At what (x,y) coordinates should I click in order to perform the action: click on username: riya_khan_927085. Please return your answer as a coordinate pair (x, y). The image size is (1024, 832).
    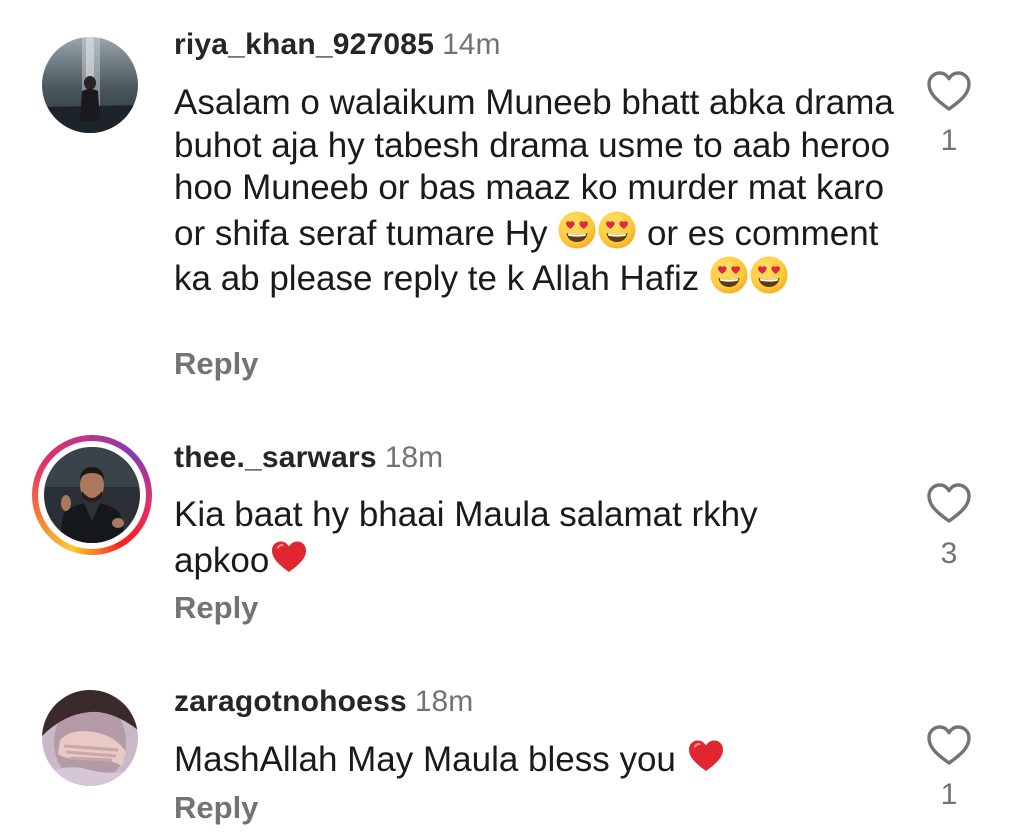
    Looking at the image, I should click on (304, 44).